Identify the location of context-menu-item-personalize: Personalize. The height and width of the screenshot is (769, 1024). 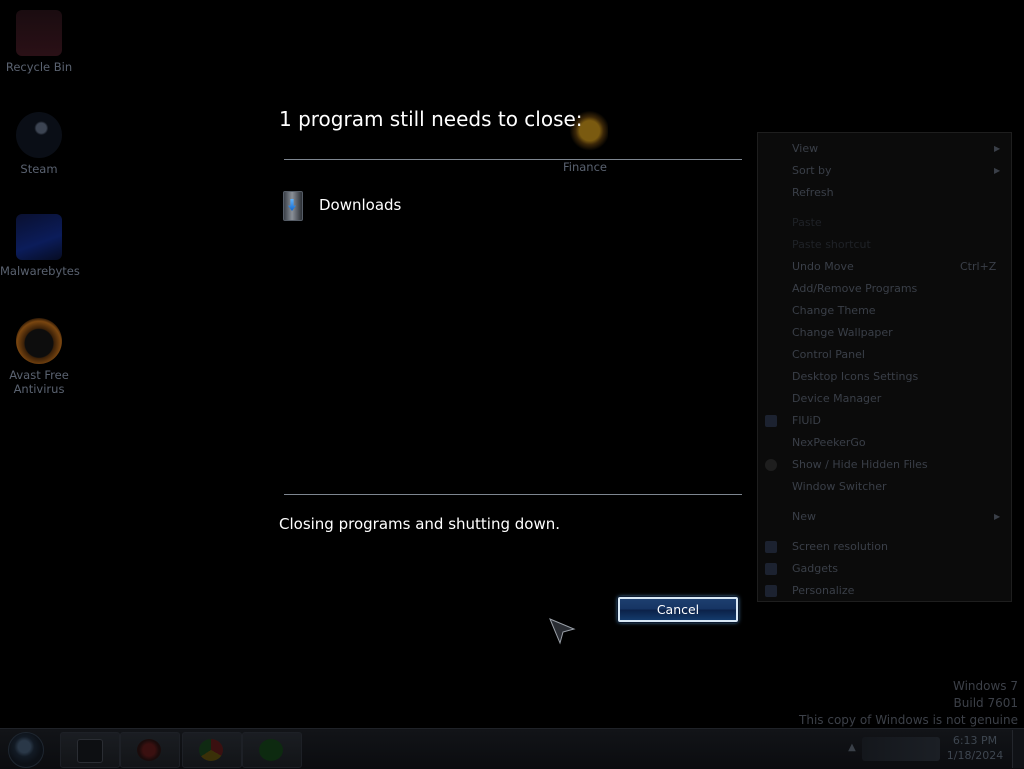
(884, 591).